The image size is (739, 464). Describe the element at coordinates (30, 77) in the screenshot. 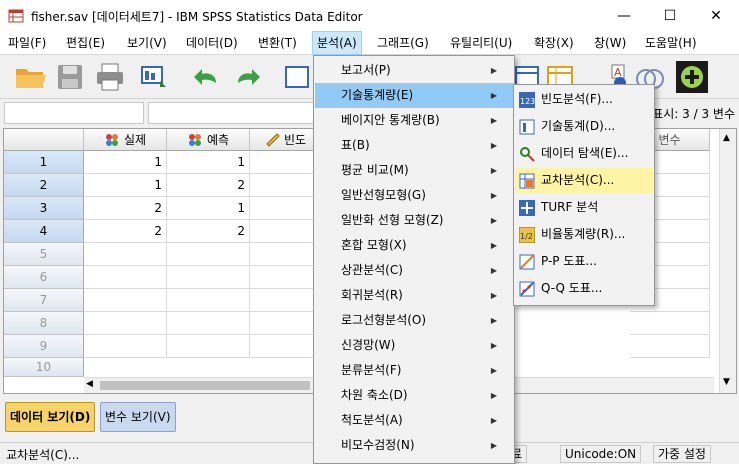

I see `open-folder-icon` at that location.